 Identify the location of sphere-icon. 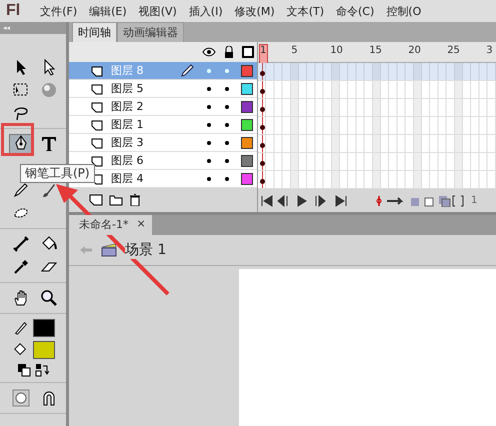
(49, 90).